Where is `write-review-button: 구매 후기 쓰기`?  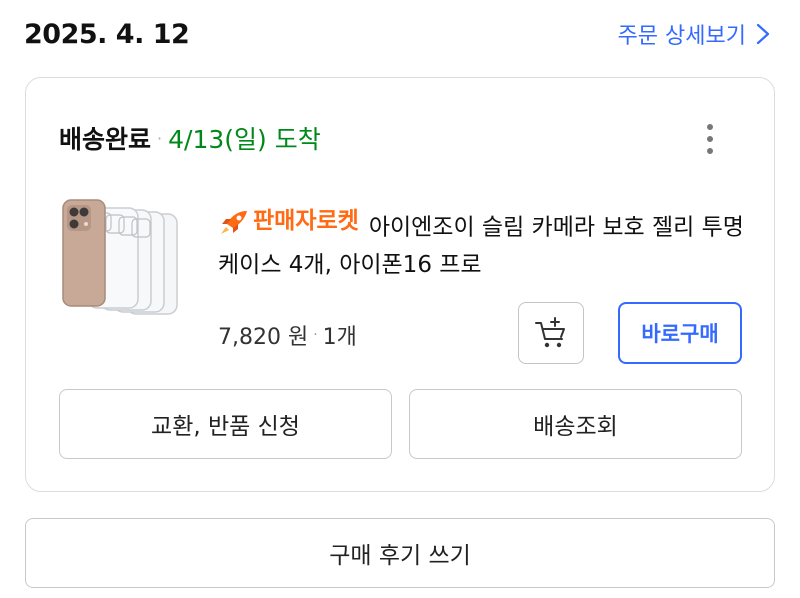 write-review-button: 구매 후기 쓰기 is located at coordinates (400, 553).